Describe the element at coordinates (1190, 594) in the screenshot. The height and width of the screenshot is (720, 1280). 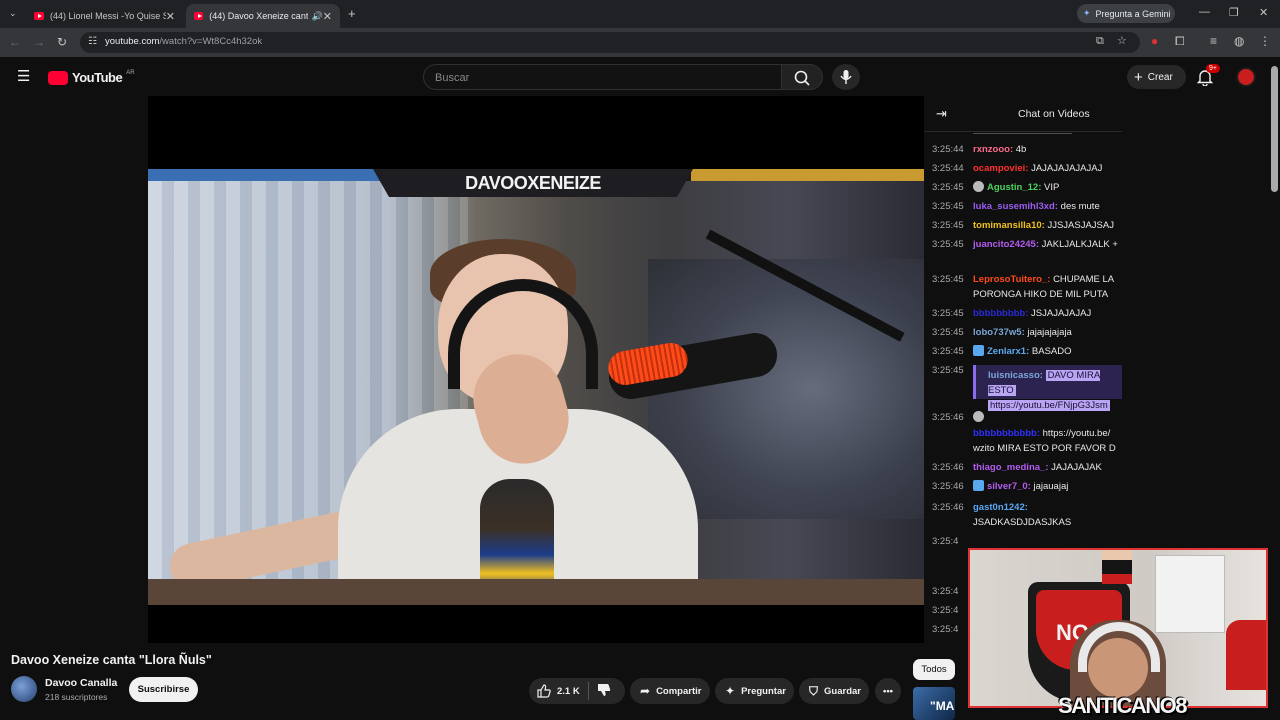
I see `wall-poster` at that location.